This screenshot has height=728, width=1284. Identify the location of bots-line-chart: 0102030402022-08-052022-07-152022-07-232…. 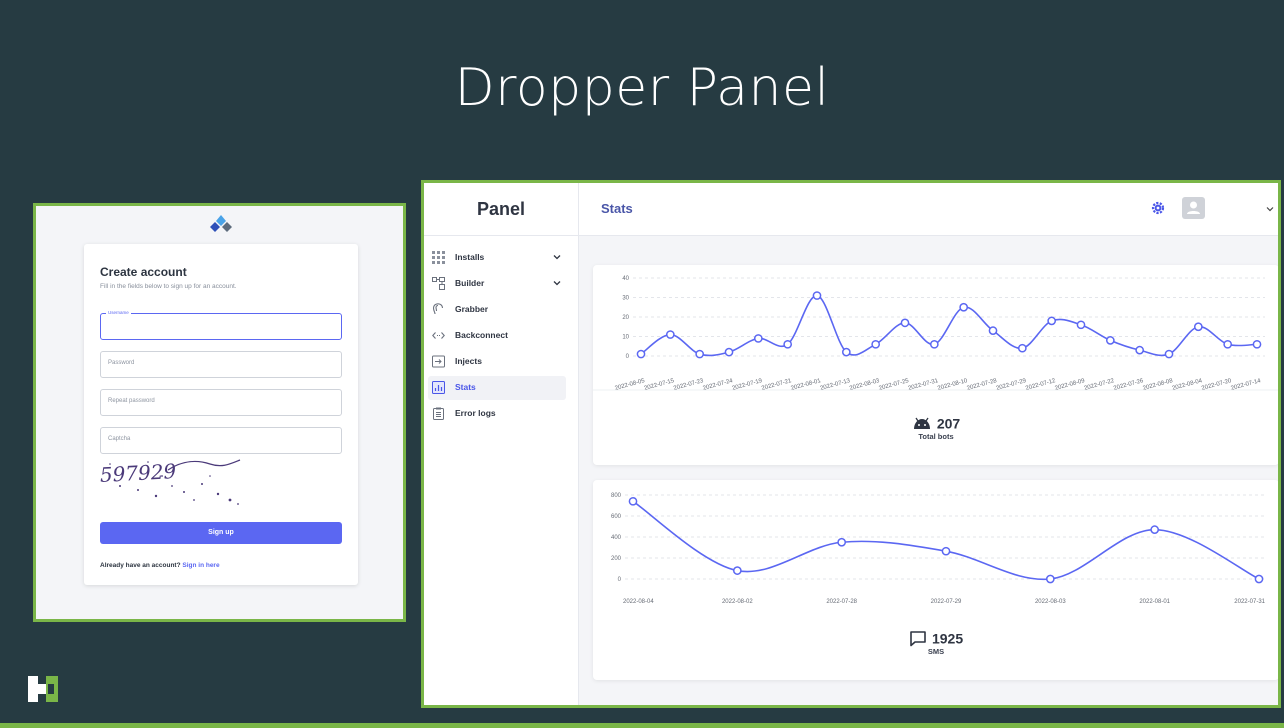
(935, 334).